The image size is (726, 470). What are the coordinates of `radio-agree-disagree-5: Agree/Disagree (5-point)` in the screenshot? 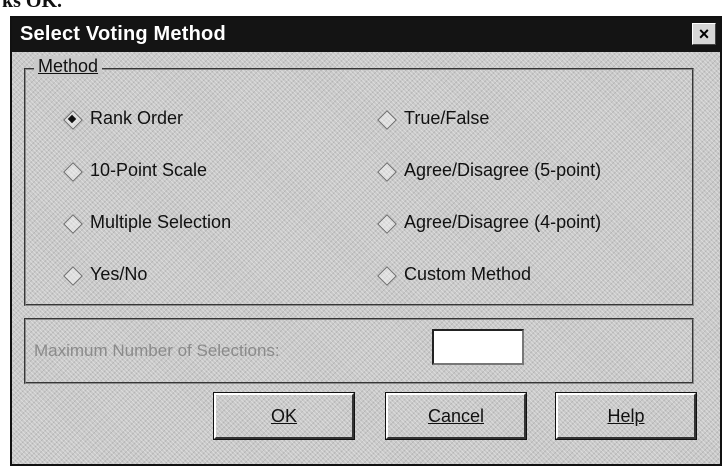 It's located at (489, 170).